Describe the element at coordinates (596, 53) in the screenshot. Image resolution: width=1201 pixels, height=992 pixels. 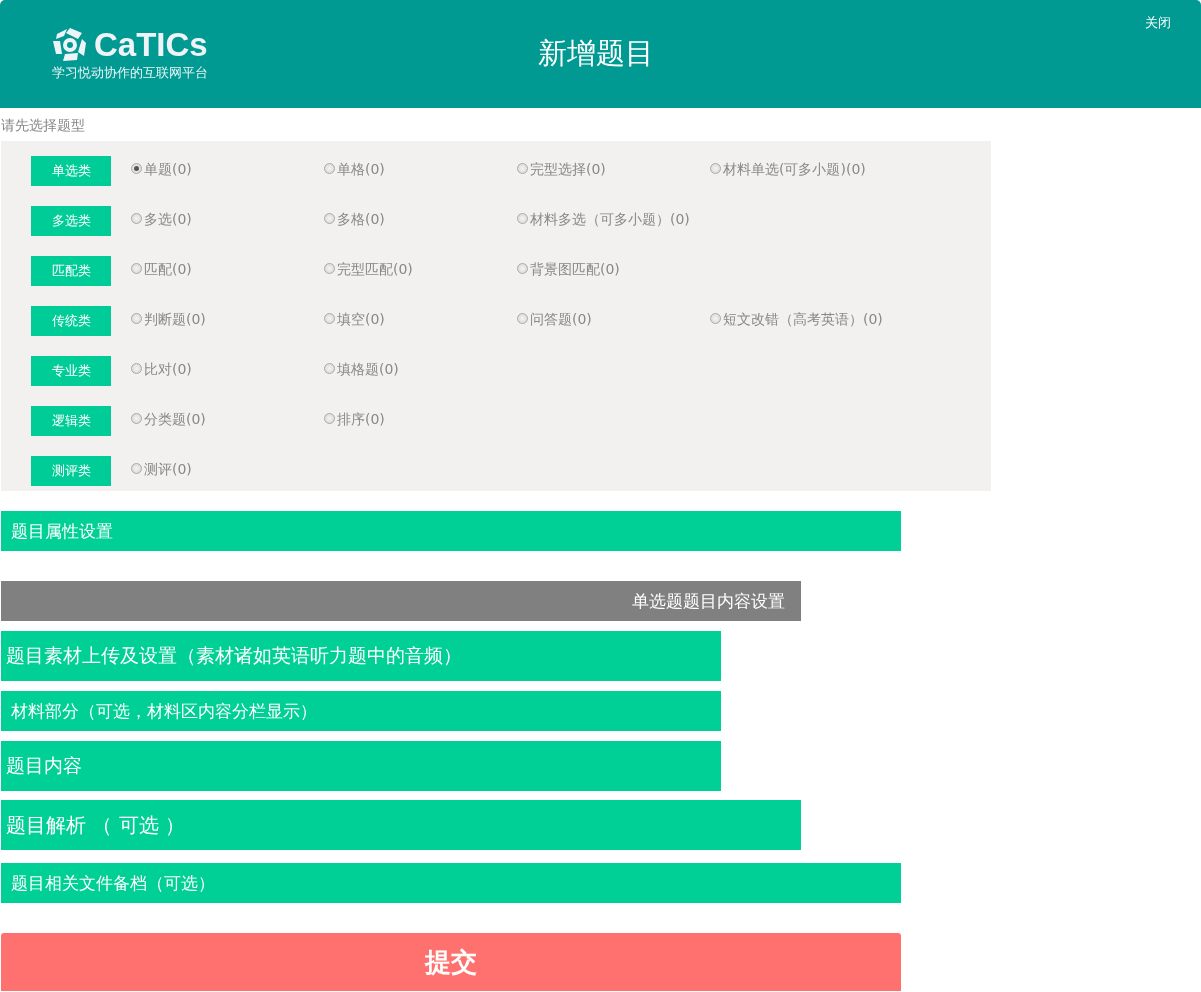
I see `page-title: 新增题目` at that location.